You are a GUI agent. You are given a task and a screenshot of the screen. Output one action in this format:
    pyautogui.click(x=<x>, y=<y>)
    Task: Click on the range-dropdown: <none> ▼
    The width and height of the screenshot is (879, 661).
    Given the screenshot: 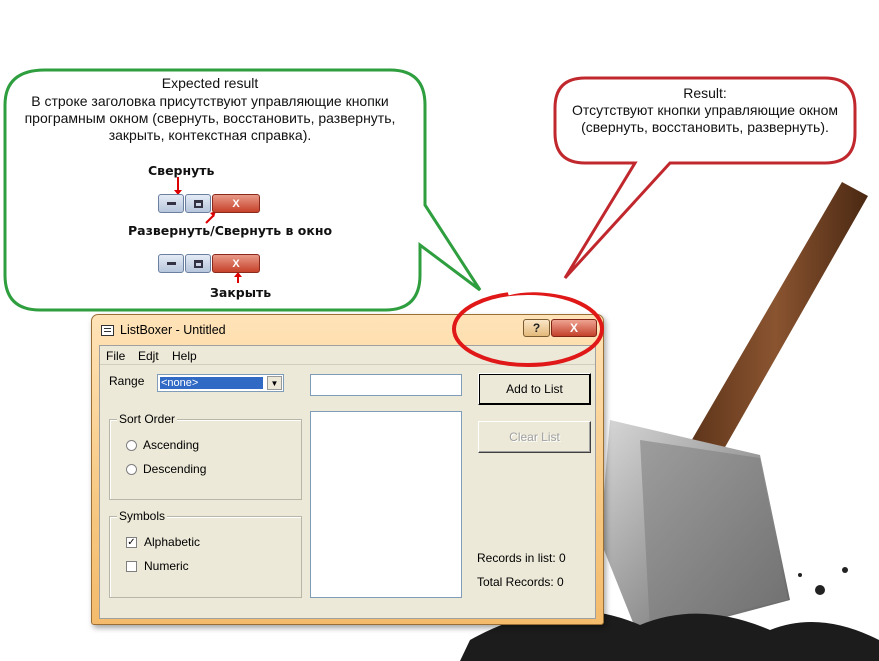 What is the action you would take?
    pyautogui.click(x=220, y=383)
    